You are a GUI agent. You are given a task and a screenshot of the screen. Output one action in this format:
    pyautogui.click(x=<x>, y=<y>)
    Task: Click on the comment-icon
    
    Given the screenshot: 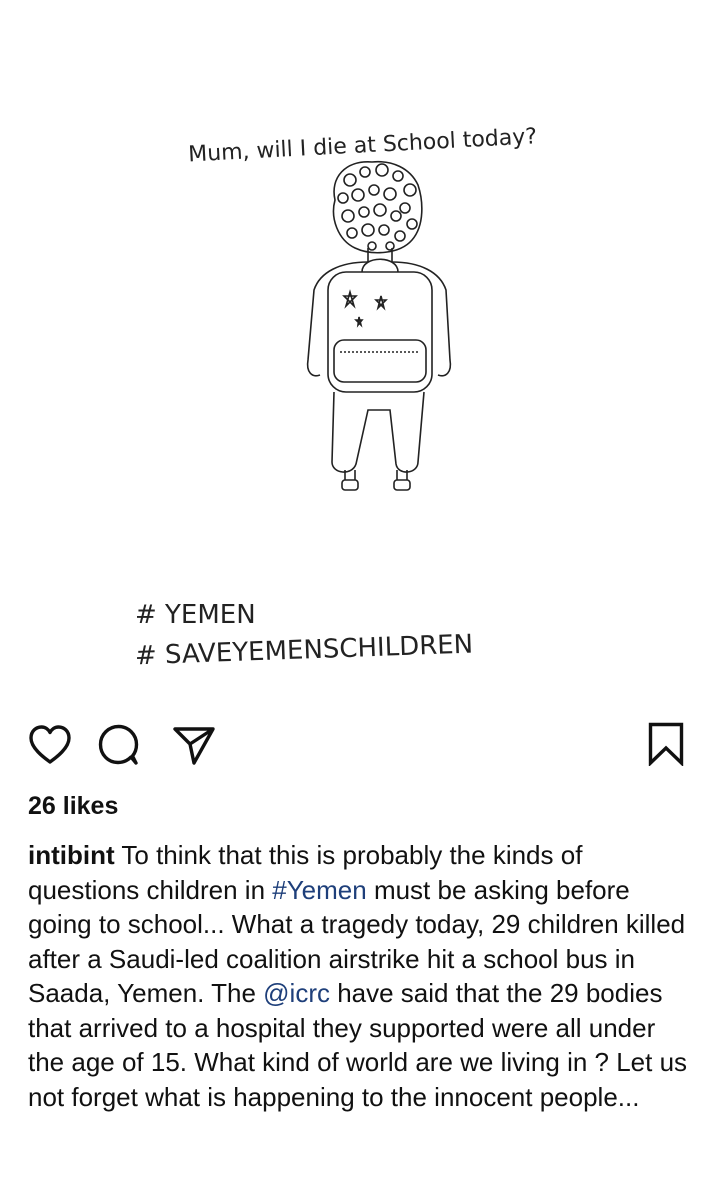 What is the action you would take?
    pyautogui.click(x=119, y=747)
    